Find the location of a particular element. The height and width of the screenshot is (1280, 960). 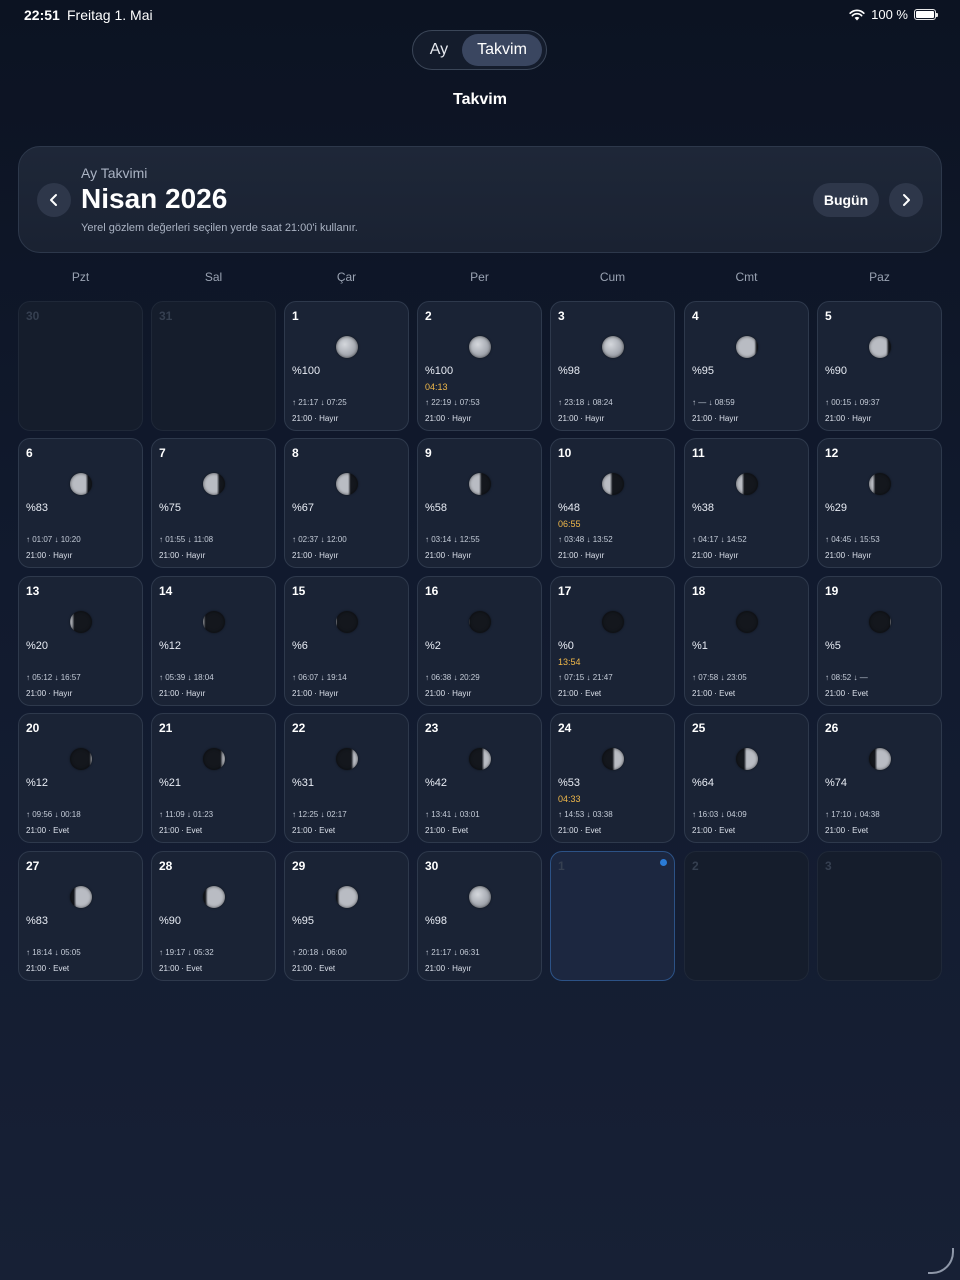

calendar-day-outside: 30 is located at coordinates (80, 366).